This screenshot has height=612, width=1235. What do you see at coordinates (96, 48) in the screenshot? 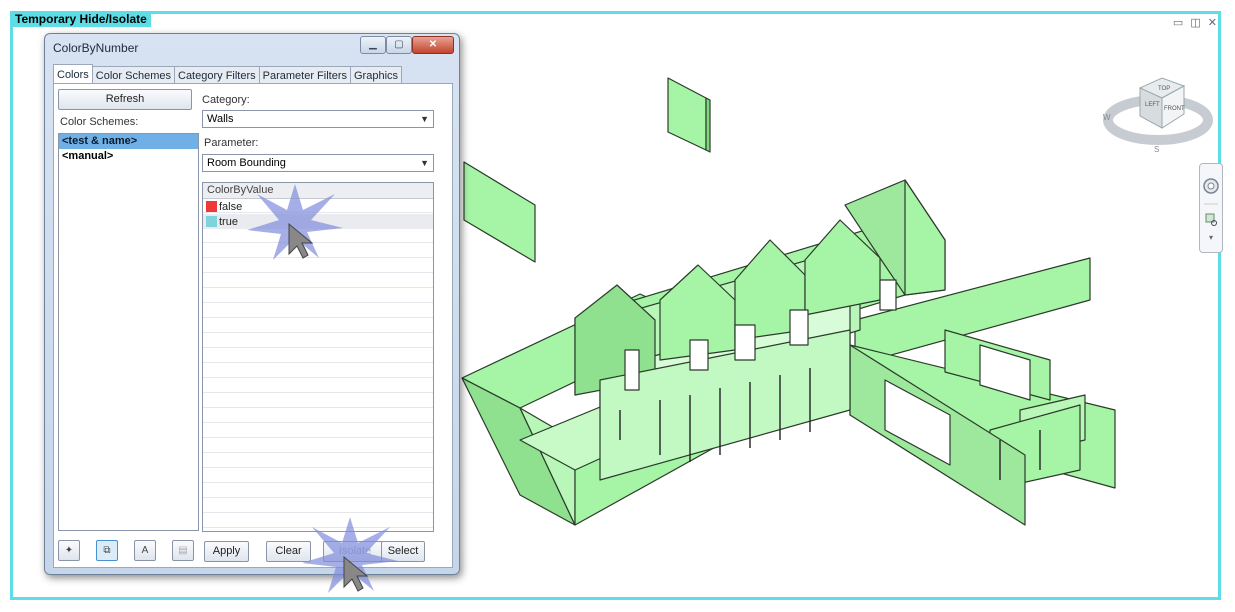
I see `dialog-title: ColorByNumber` at bounding box center [96, 48].